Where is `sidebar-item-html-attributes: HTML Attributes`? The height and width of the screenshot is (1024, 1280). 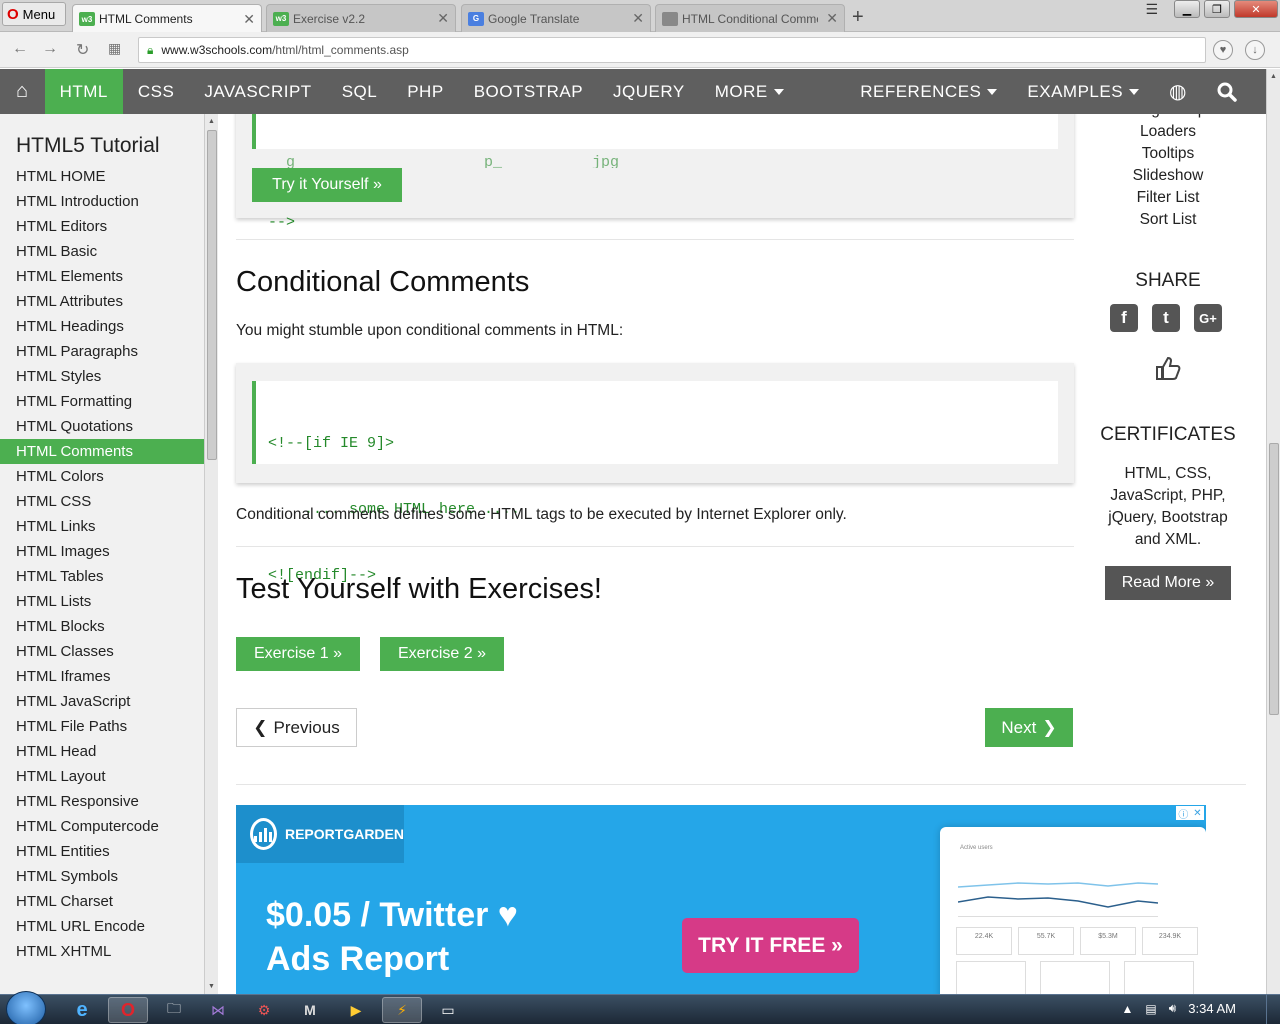
sidebar-item-html-attributes: HTML Attributes is located at coordinates (102, 301).